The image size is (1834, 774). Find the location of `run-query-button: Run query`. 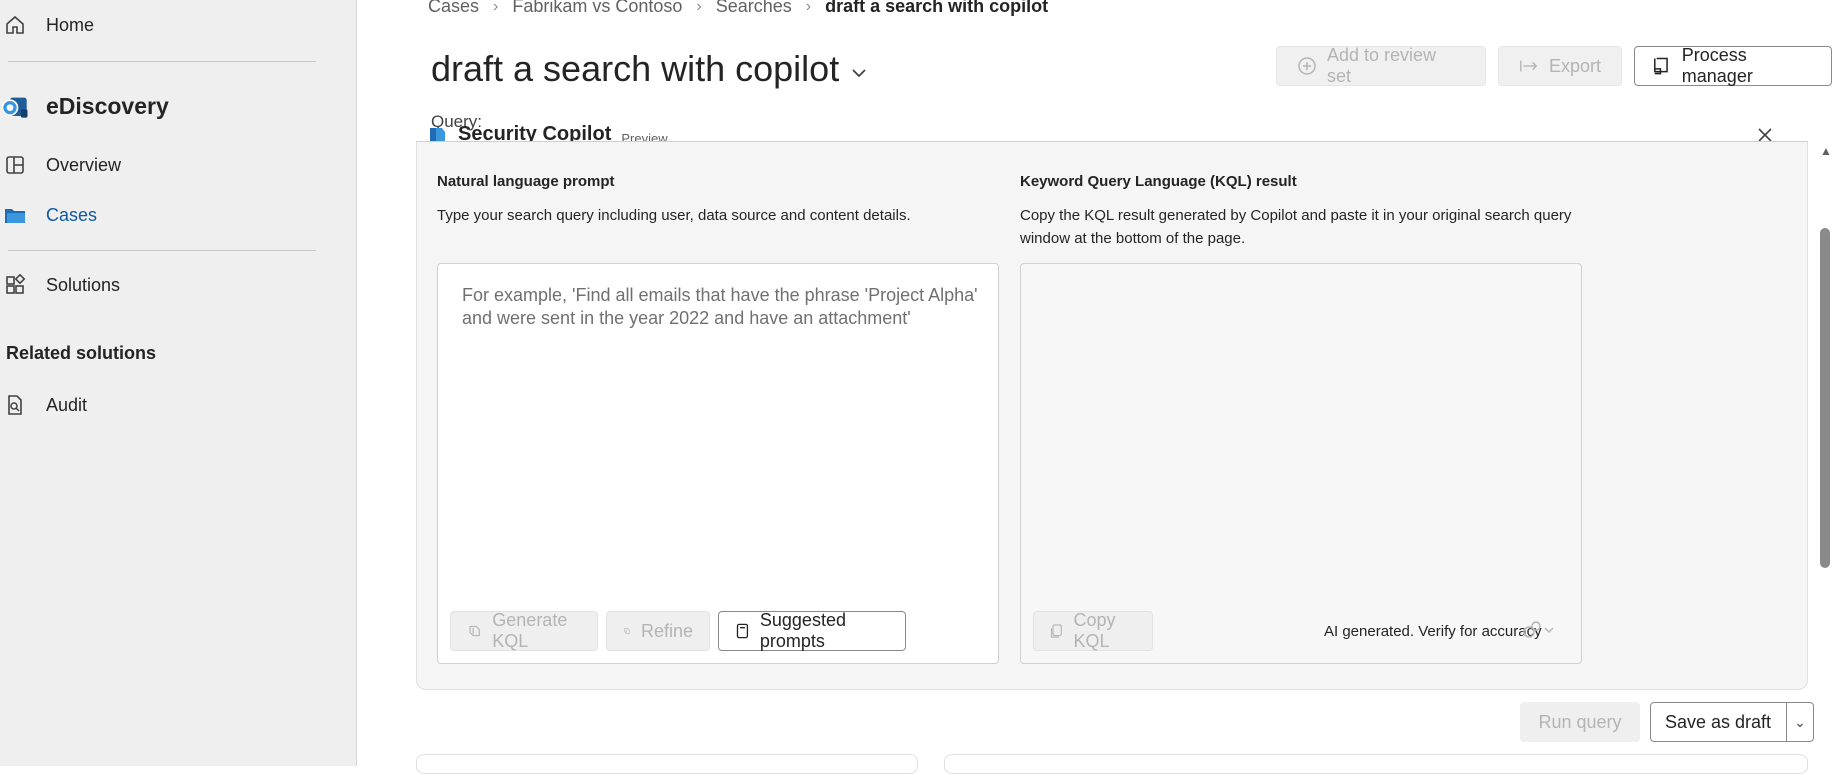

run-query-button: Run query is located at coordinates (1580, 722).